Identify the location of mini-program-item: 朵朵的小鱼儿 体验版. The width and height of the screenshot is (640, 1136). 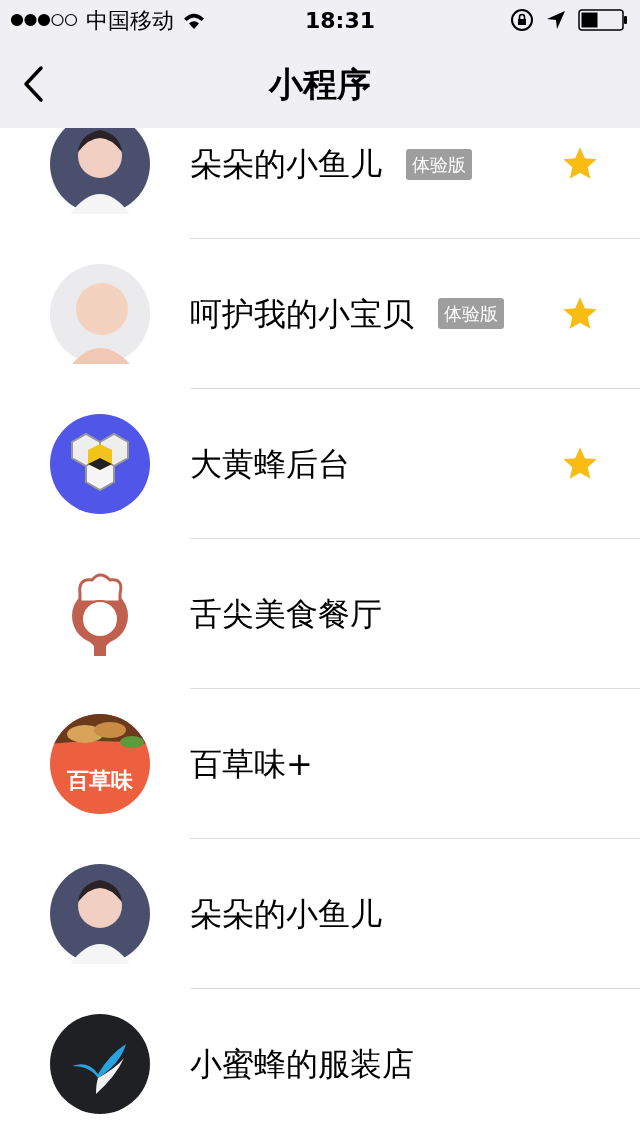
(320, 183).